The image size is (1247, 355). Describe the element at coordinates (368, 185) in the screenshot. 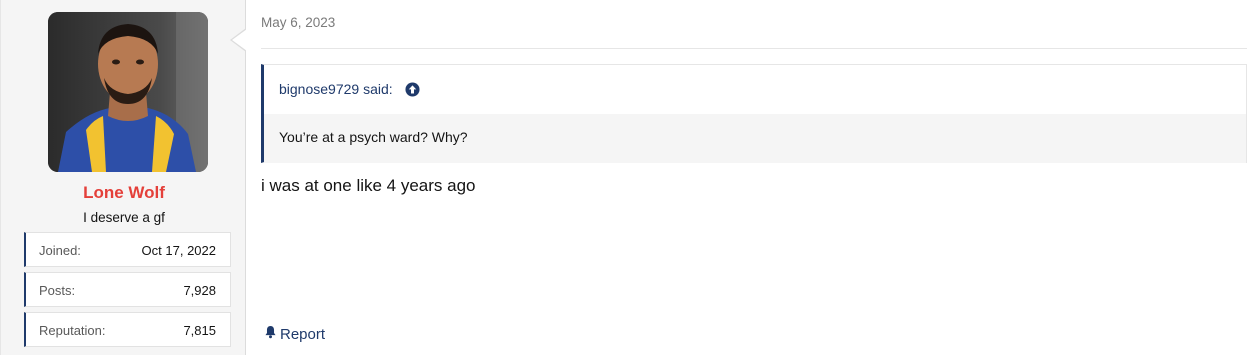

I see `post-message: i was at one like 4 years ago` at that location.